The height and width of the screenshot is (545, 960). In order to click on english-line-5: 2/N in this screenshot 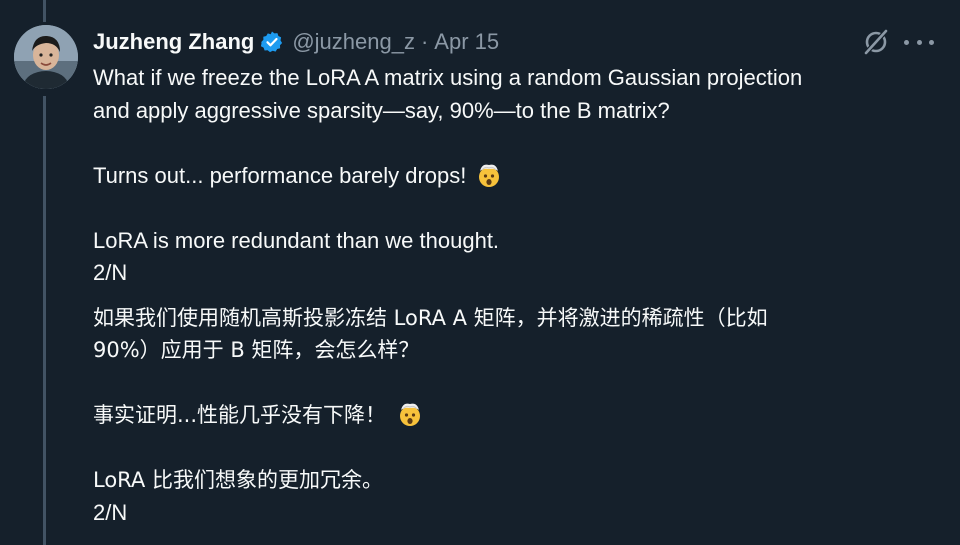, I will do `click(110, 272)`.